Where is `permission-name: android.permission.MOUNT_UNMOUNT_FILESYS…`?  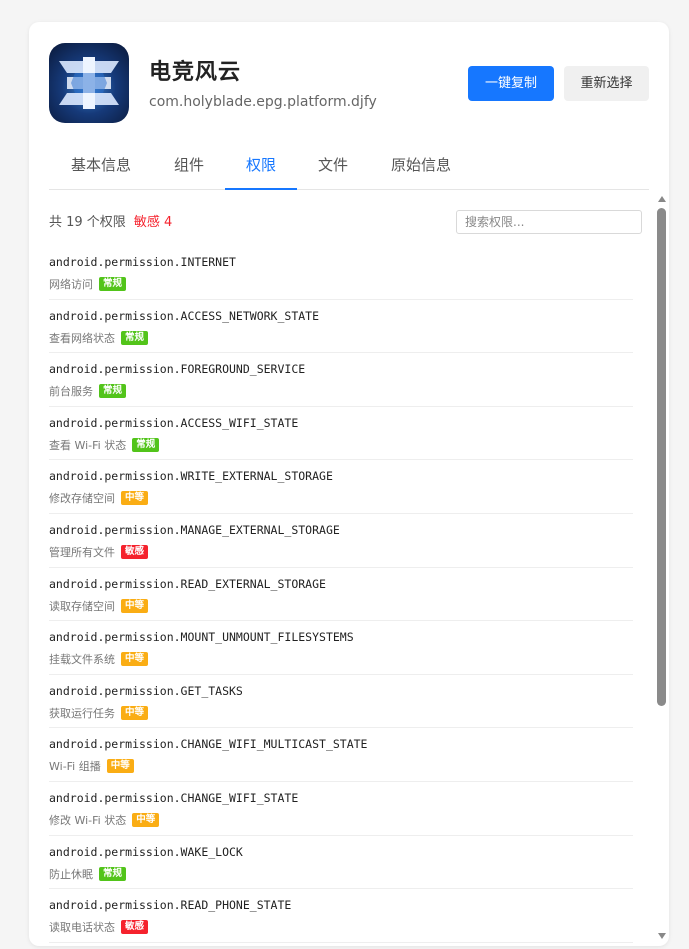 permission-name: android.permission.MOUNT_UNMOUNT_FILESYS… is located at coordinates (201, 637).